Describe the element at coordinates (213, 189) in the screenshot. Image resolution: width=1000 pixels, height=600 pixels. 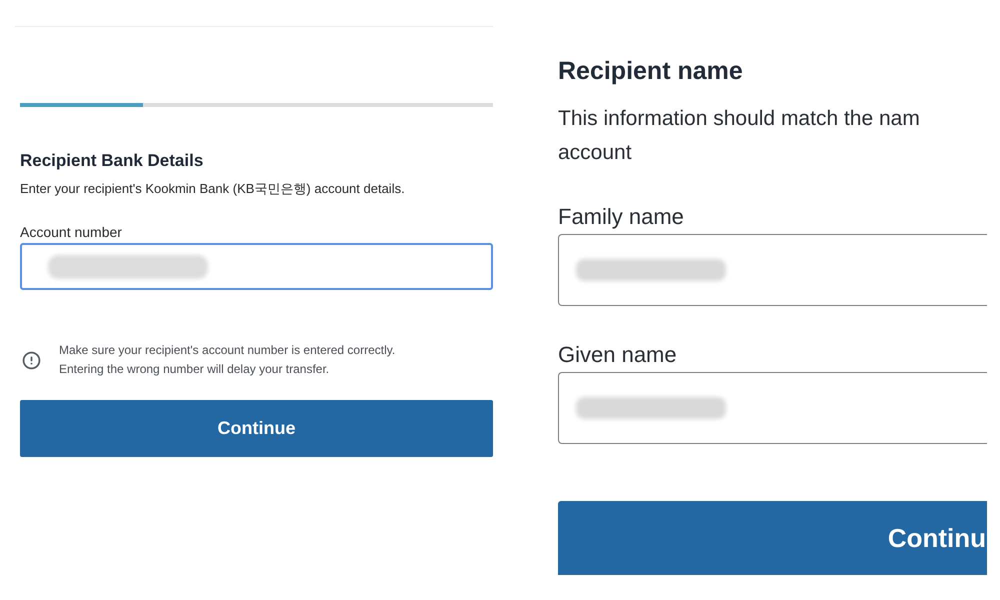
I see `section-description: Enter your recipient's Kookmin Bank (KB국민은행) account details.` at that location.